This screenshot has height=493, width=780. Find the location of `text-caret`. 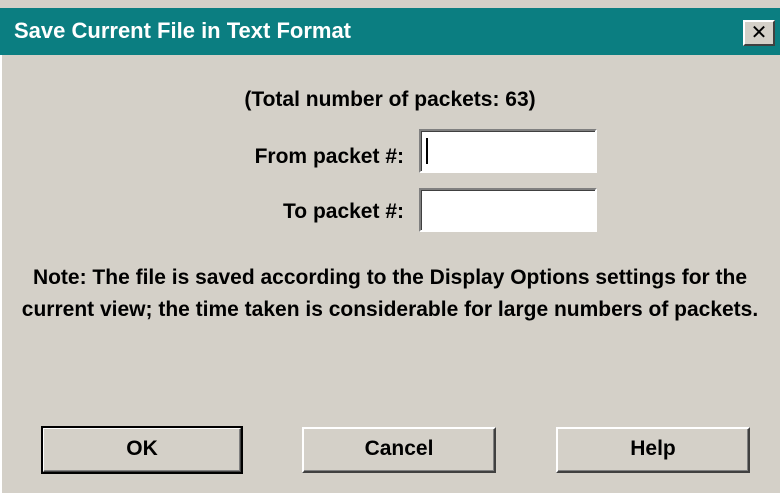

text-caret is located at coordinates (427, 151).